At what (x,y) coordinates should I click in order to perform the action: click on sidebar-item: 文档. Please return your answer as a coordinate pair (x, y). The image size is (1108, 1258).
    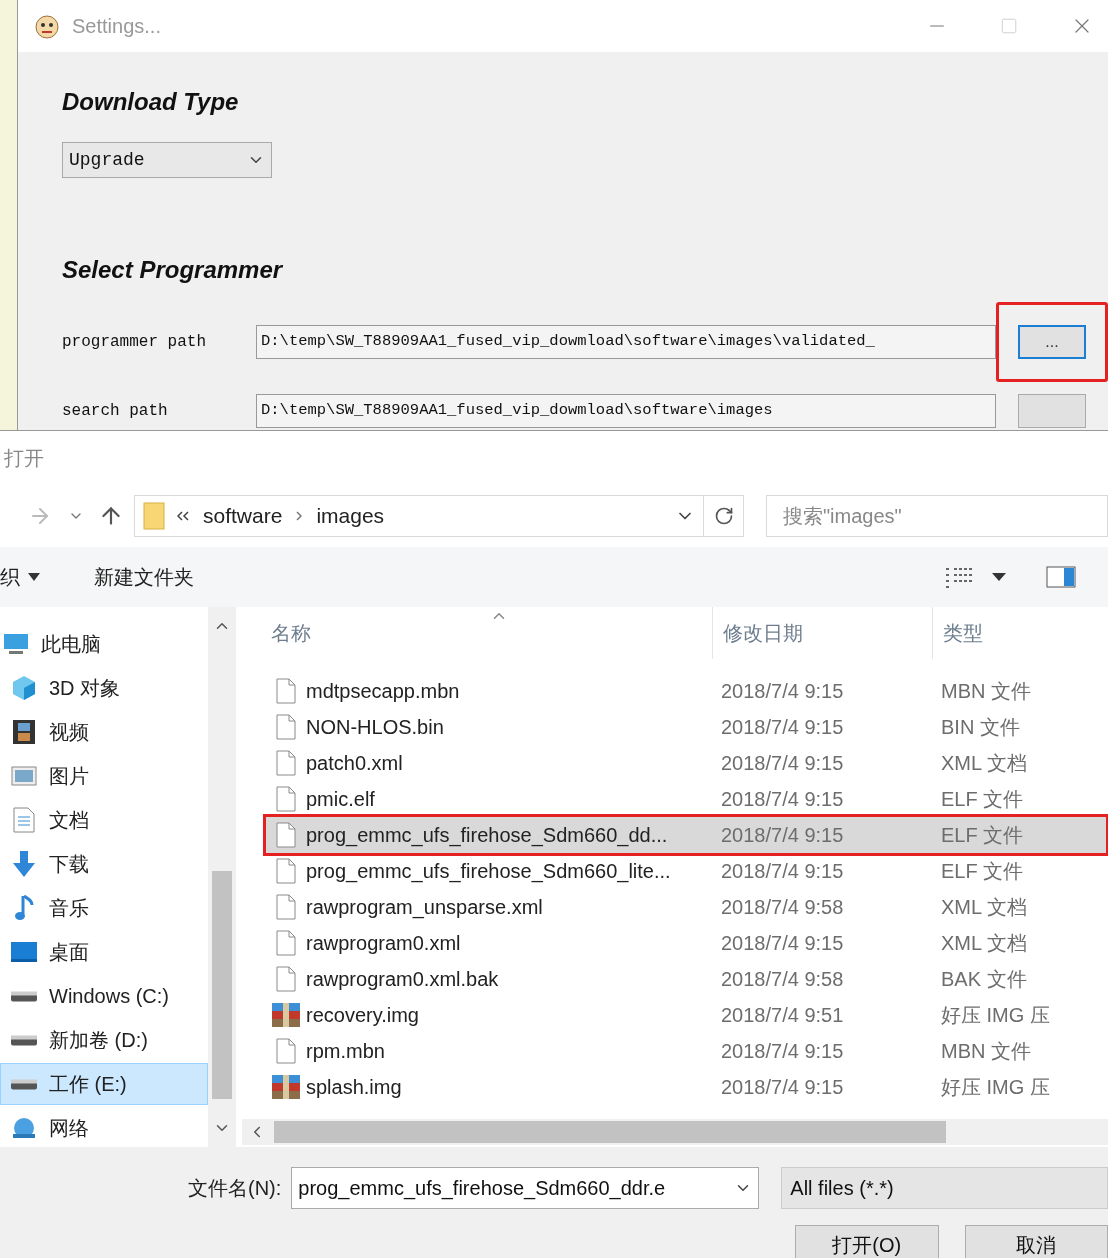
    Looking at the image, I should click on (104, 820).